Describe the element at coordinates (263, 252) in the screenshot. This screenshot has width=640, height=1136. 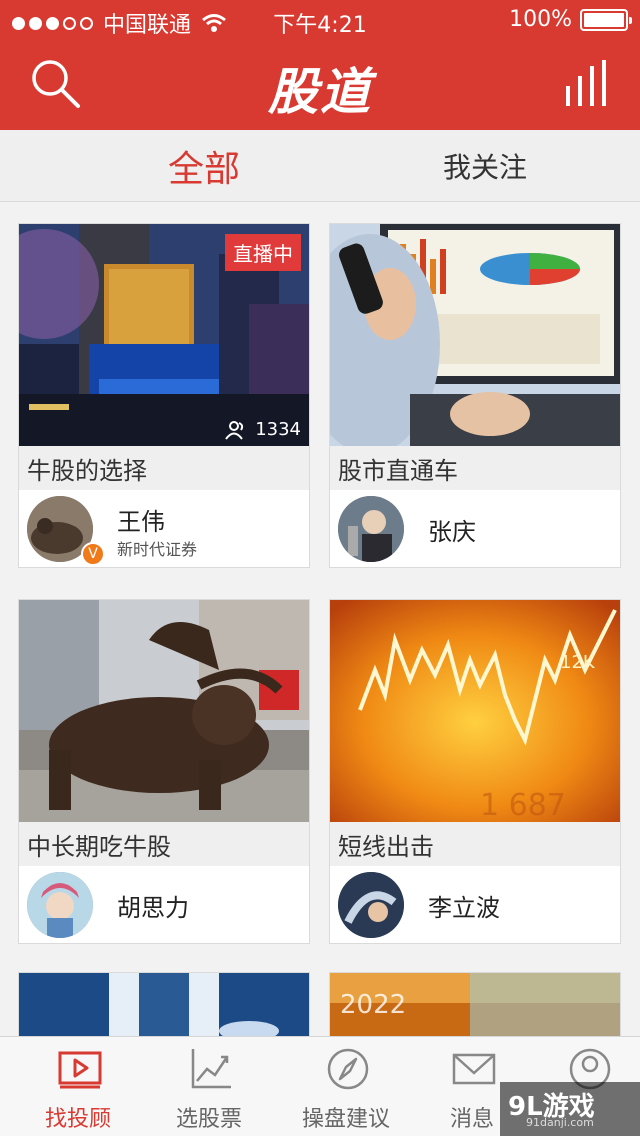
I see `live-badge: 直播中` at that location.